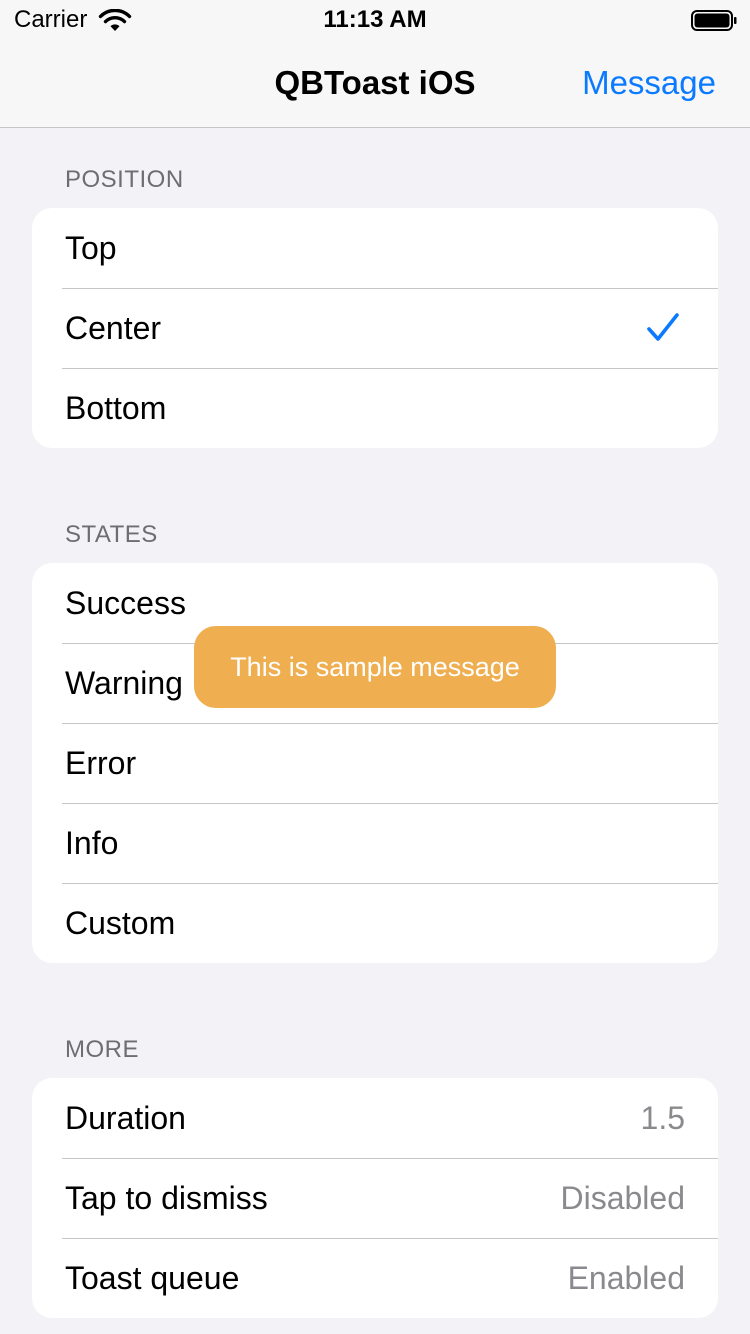  I want to click on toast: This is sample message, so click(375, 667).